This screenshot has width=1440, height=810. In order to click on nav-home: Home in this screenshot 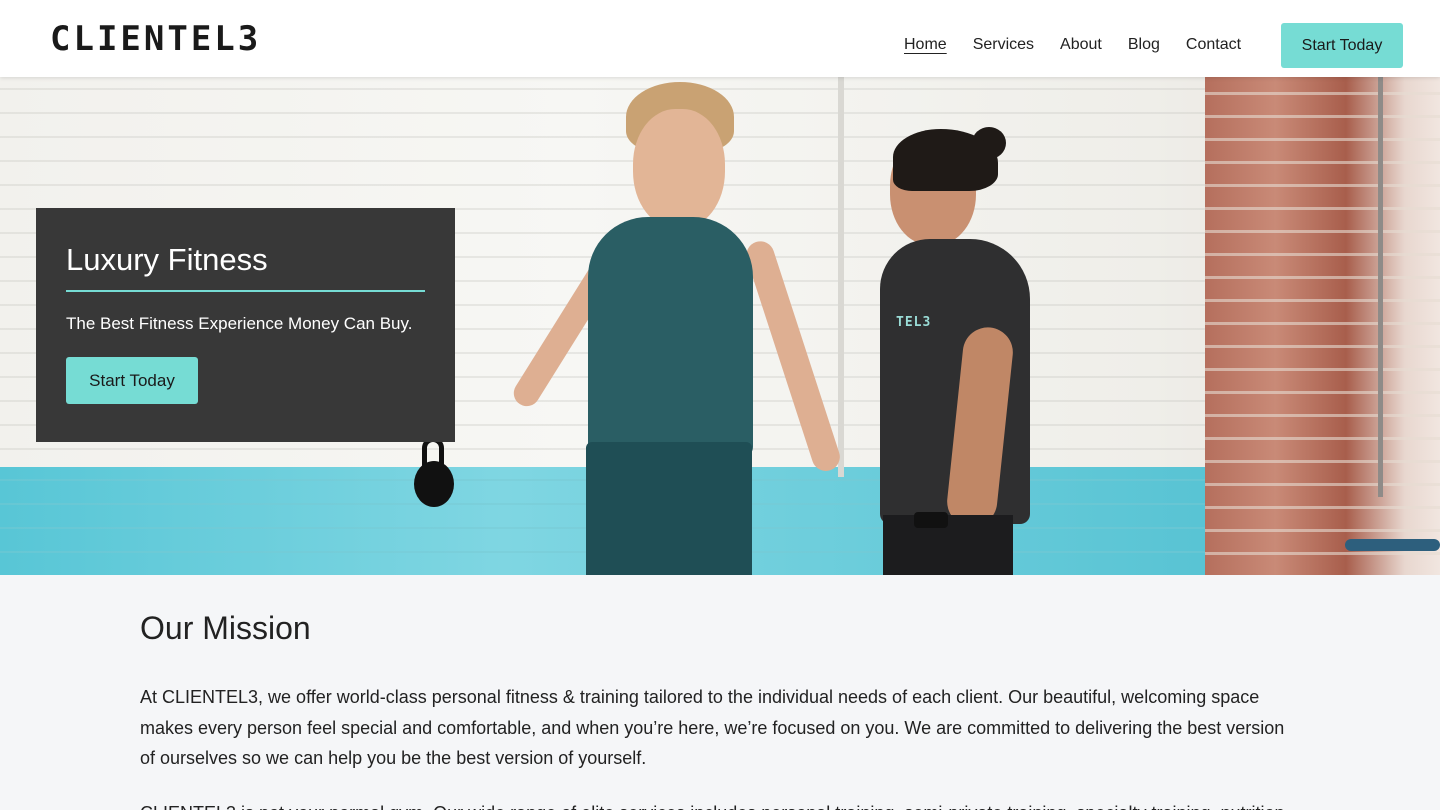, I will do `click(925, 45)`.